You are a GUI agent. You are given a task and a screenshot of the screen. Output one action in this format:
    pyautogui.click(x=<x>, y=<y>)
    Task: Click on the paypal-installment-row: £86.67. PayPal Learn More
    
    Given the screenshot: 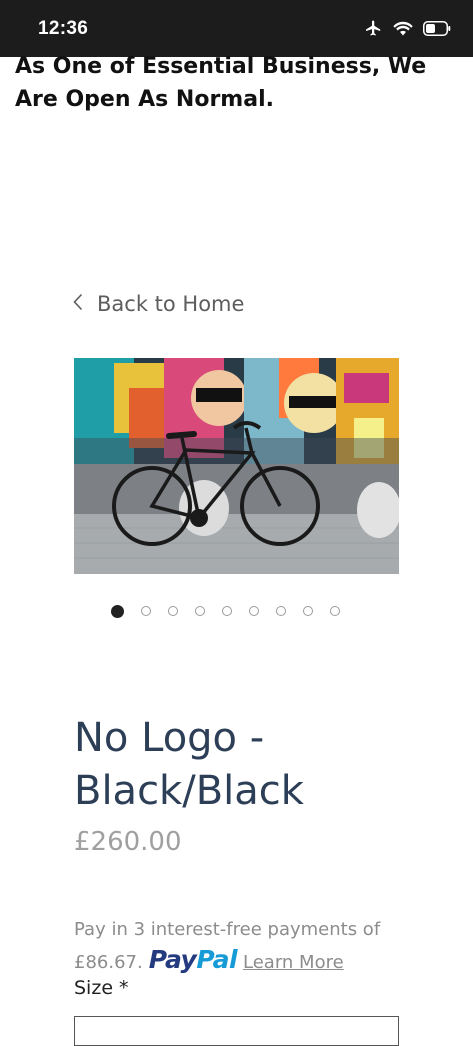 What is the action you would take?
    pyautogui.click(x=209, y=959)
    